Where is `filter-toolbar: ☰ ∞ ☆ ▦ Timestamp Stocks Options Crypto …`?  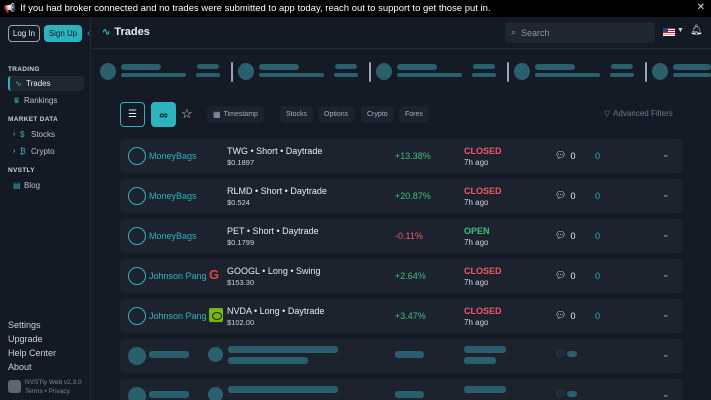
filter-toolbar: ☰ ∞ ☆ ▦ Timestamp Stocks Options Crypto … is located at coordinates (401, 115).